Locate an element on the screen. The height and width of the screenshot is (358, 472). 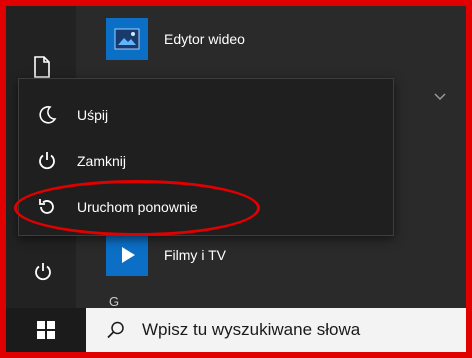
app-movies-tv: Filmy i TV is located at coordinates (166, 255).